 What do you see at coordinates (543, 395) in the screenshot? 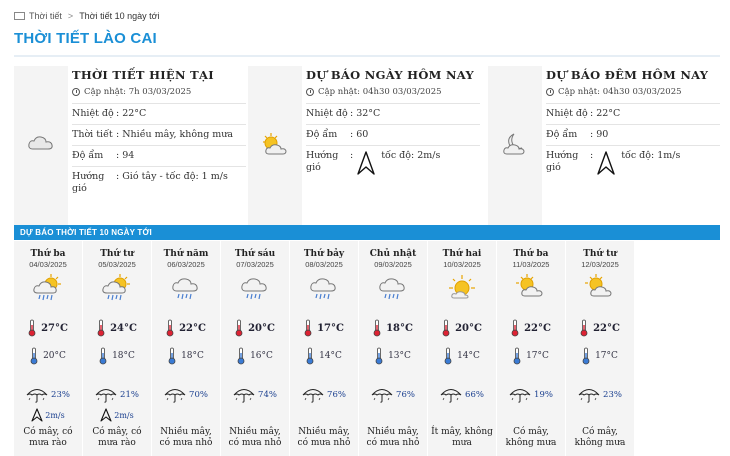
I see `rain-chance: 19%` at bounding box center [543, 395].